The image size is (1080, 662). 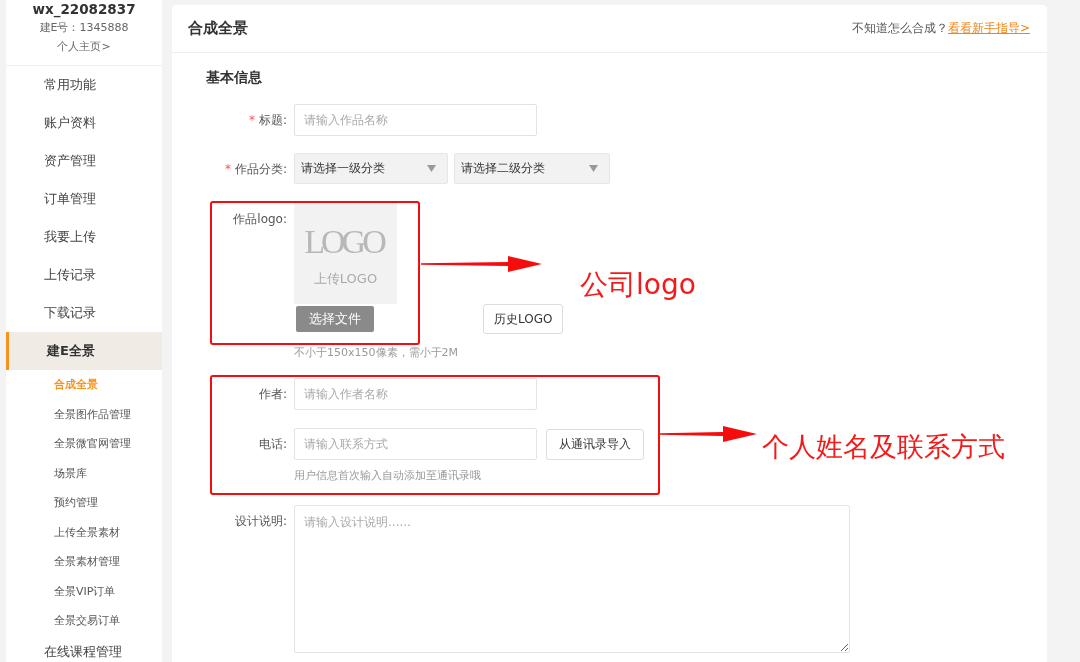 I want to click on field-label: 作者:, so click(x=272, y=394).